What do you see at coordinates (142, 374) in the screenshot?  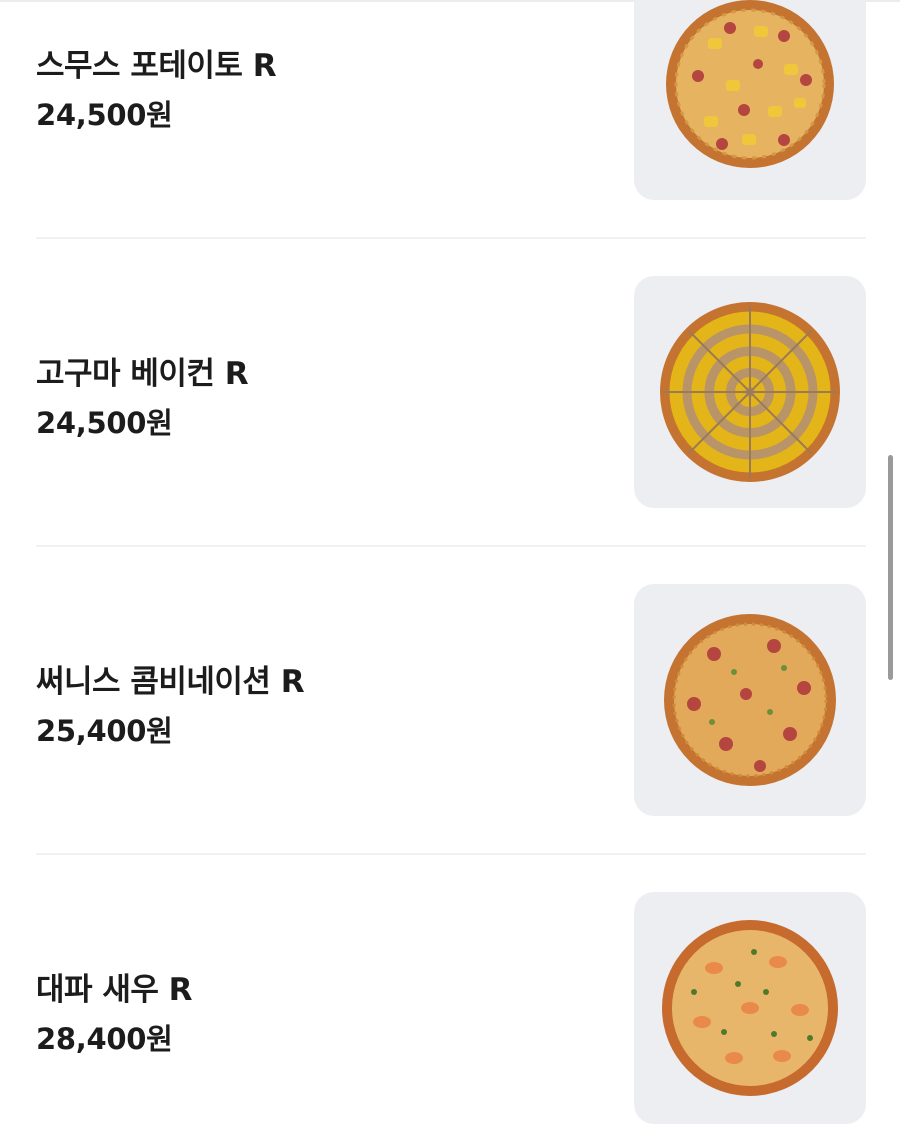 I see `menu-item-name: 고구마 베이컨 R` at bounding box center [142, 374].